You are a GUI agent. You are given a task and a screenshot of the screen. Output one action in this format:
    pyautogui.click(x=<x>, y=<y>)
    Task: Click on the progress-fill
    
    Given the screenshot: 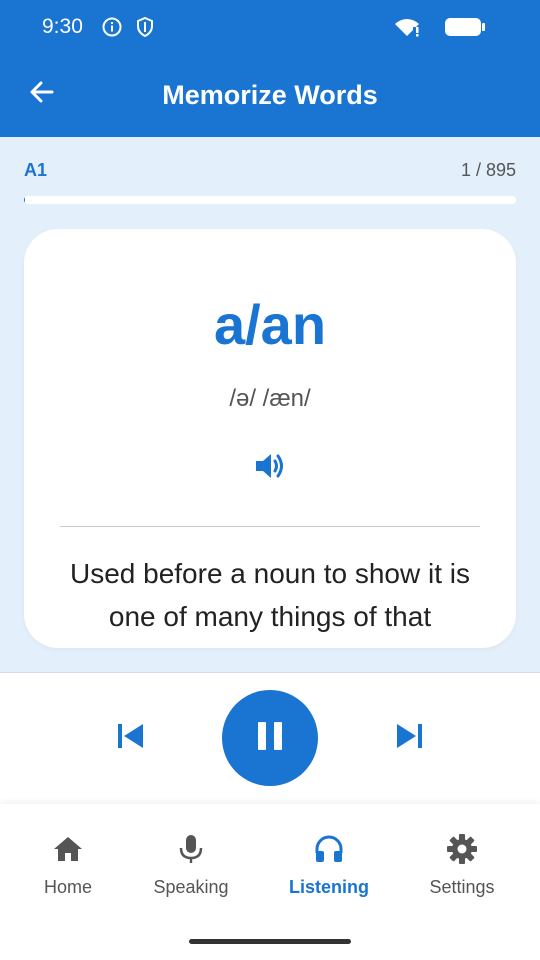 What is the action you would take?
    pyautogui.click(x=24, y=200)
    